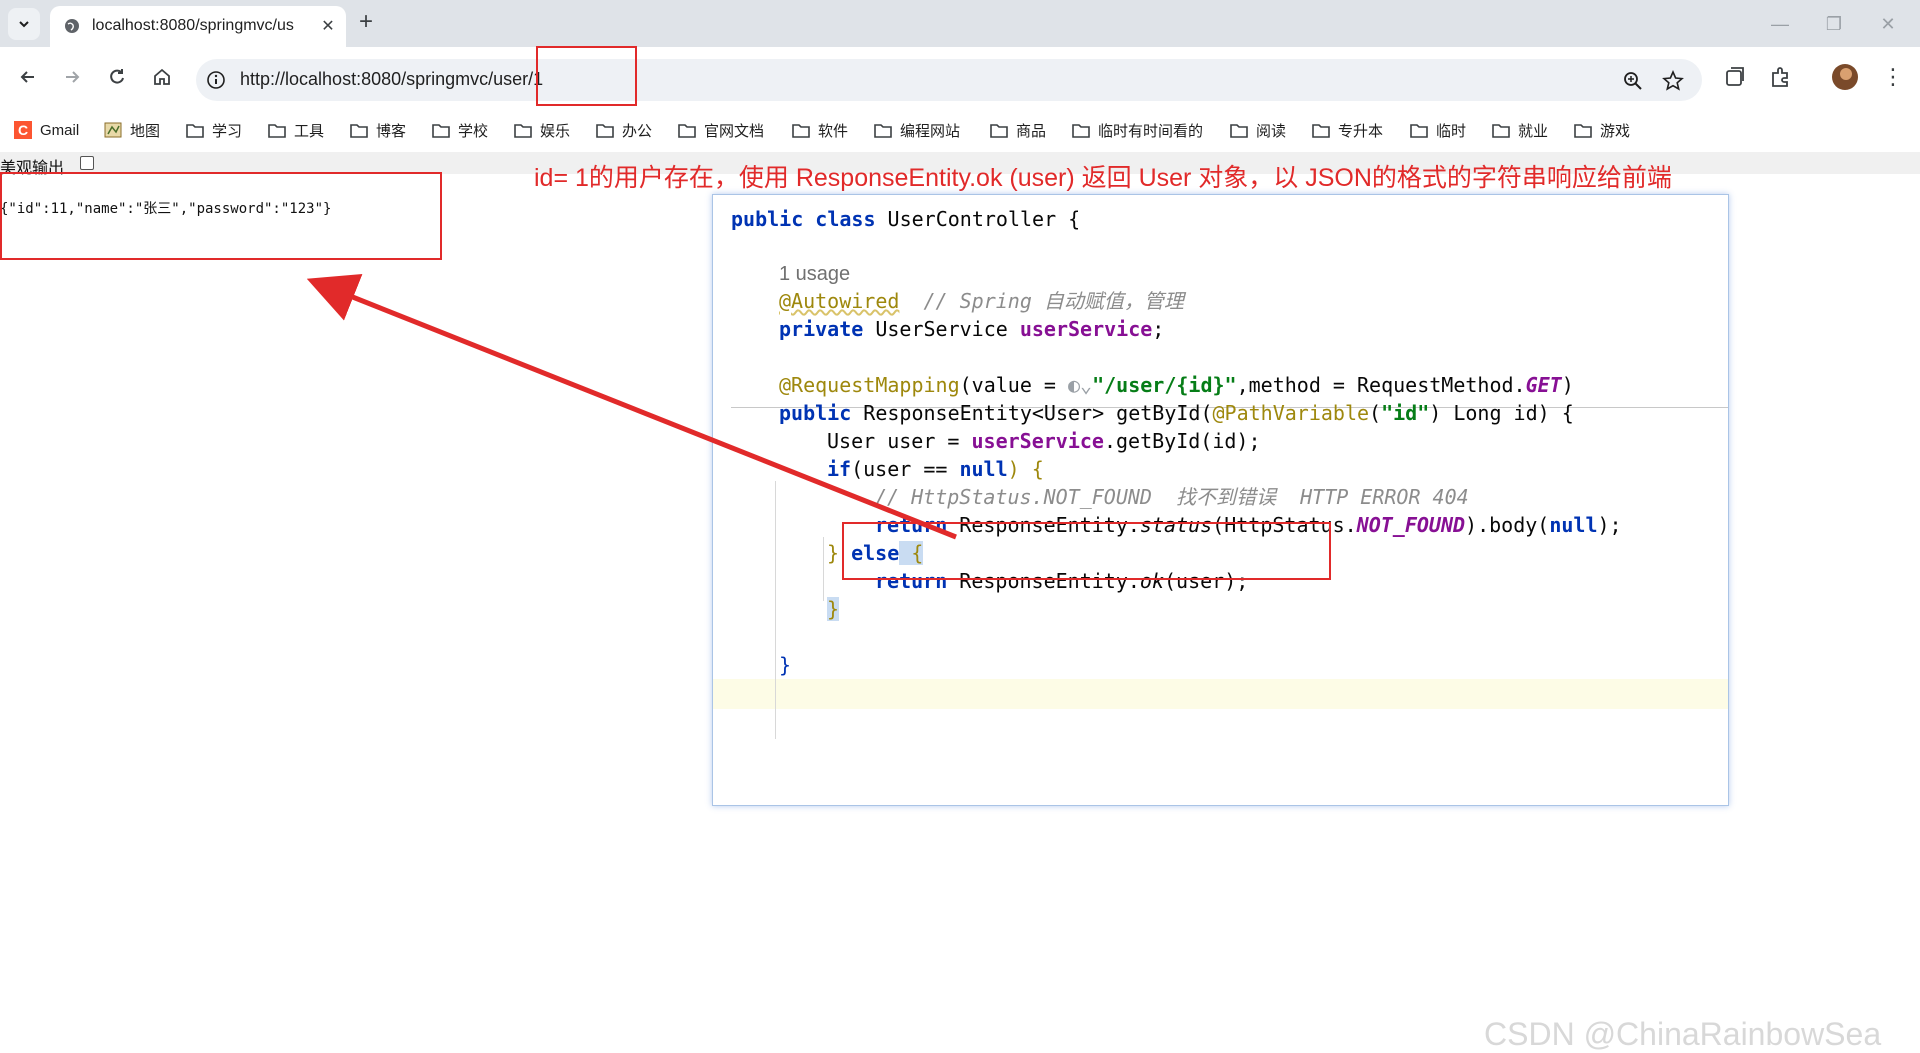  What do you see at coordinates (1781, 77) in the screenshot?
I see `extensions-icon` at bounding box center [1781, 77].